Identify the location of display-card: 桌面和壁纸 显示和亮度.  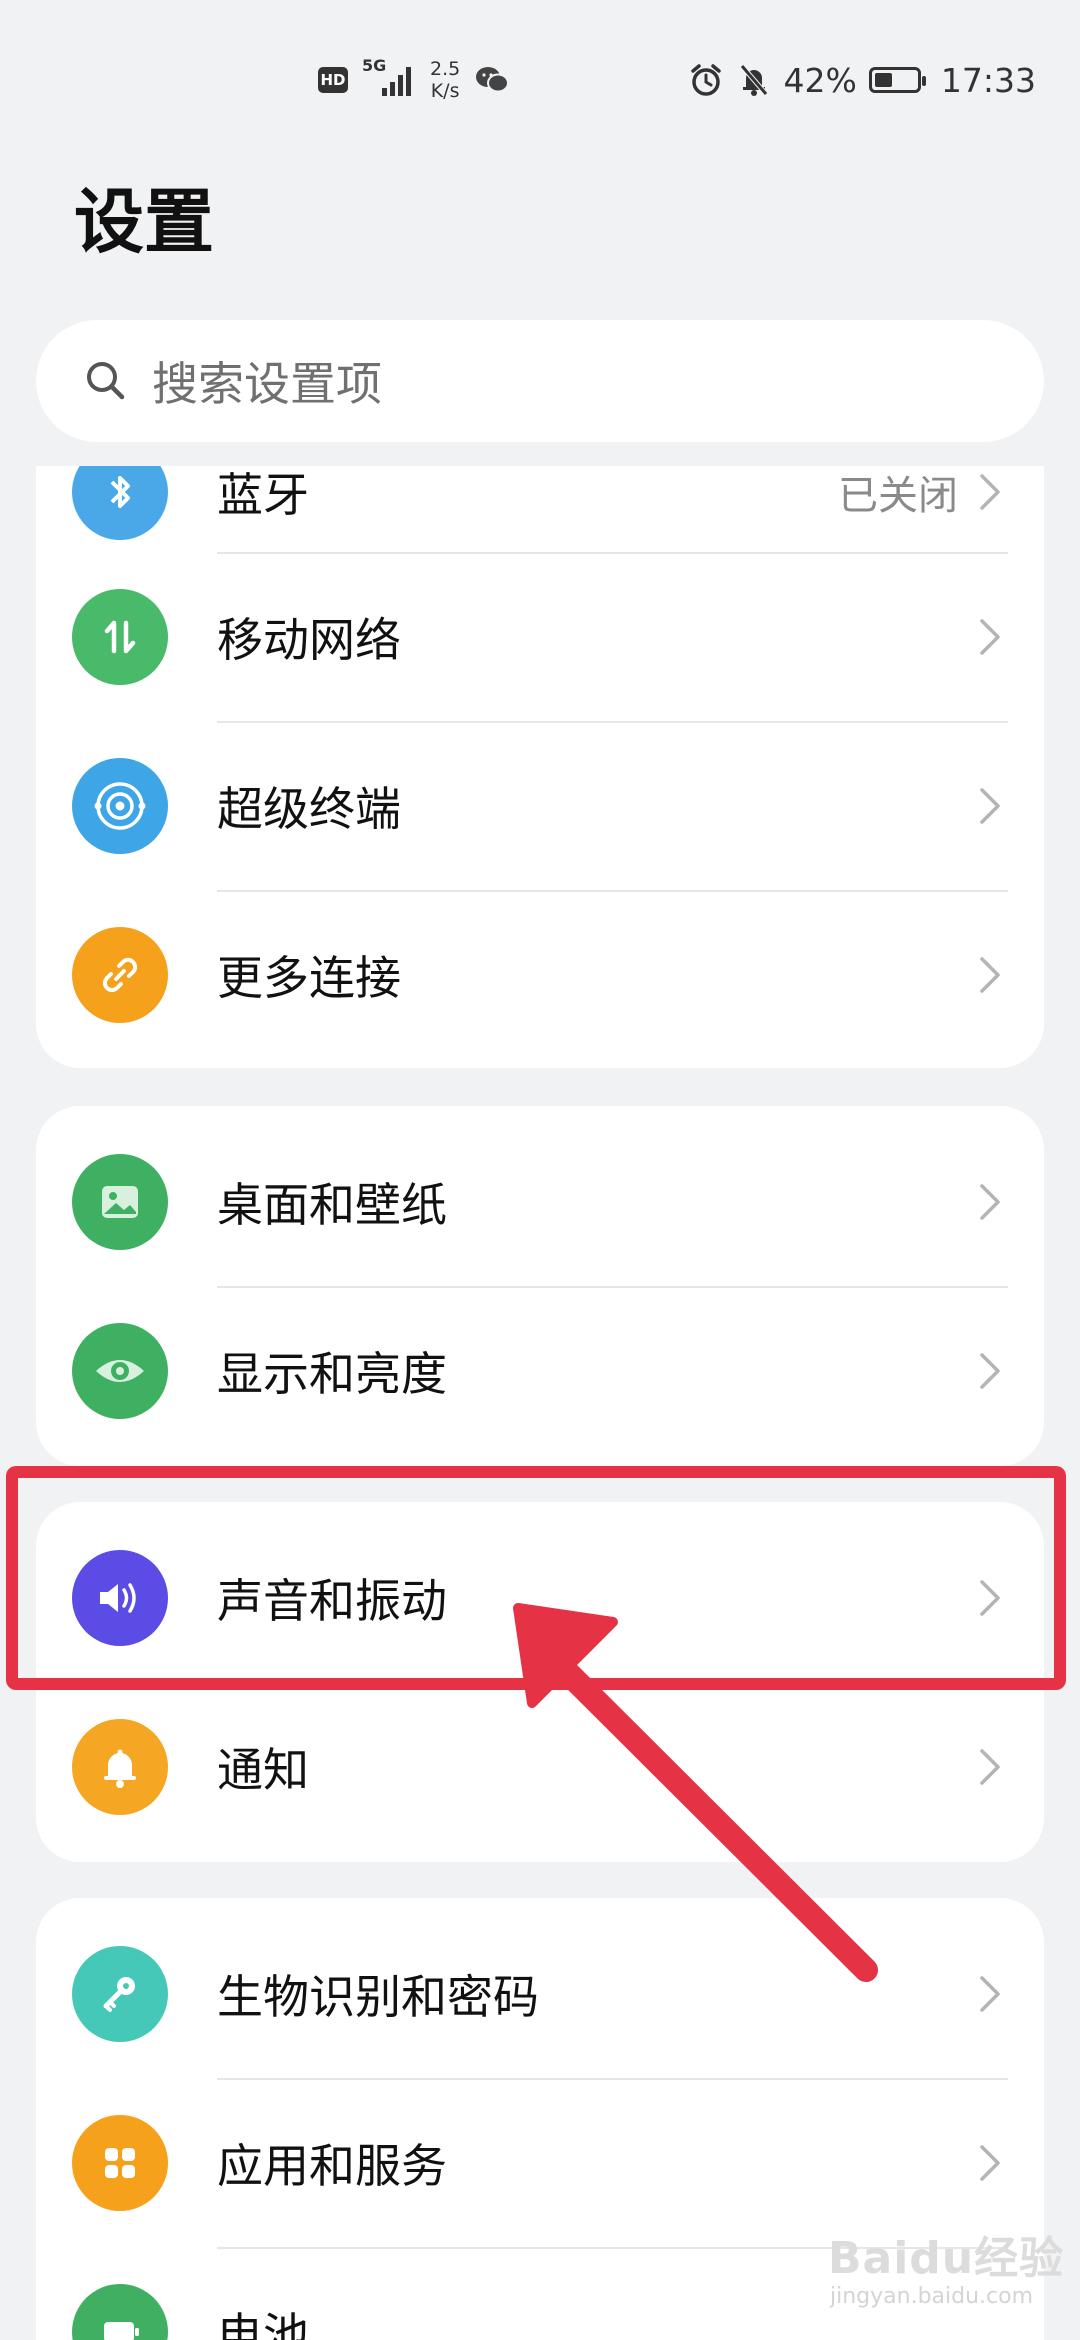
(540, 1286).